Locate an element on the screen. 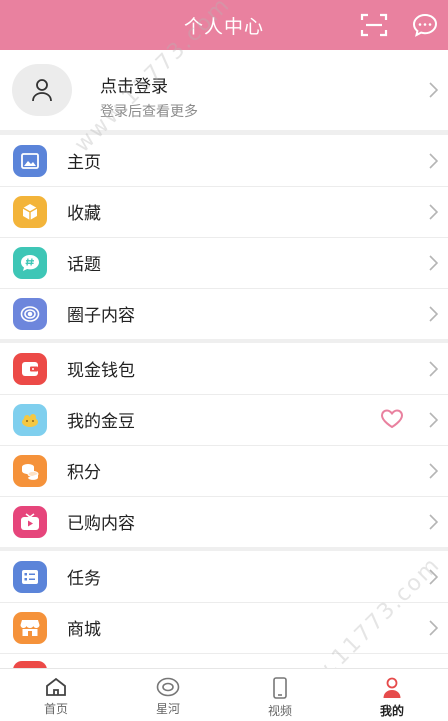  hashtag-icon is located at coordinates (30, 262).